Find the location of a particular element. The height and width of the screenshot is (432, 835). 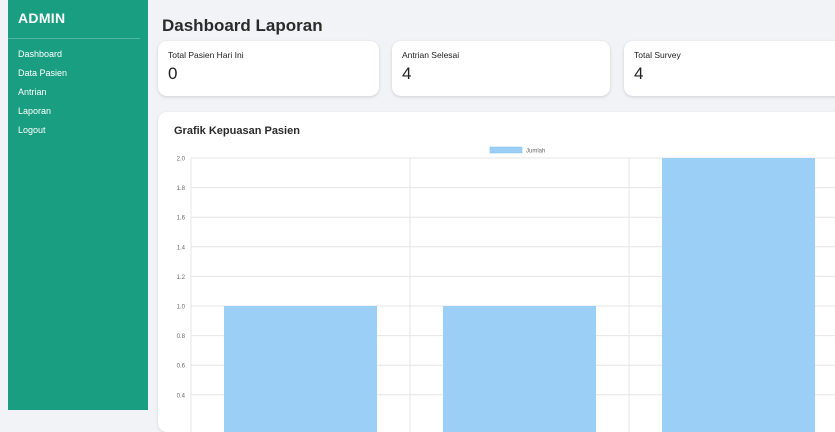

legend-label: Jumlah is located at coordinates (535, 152).